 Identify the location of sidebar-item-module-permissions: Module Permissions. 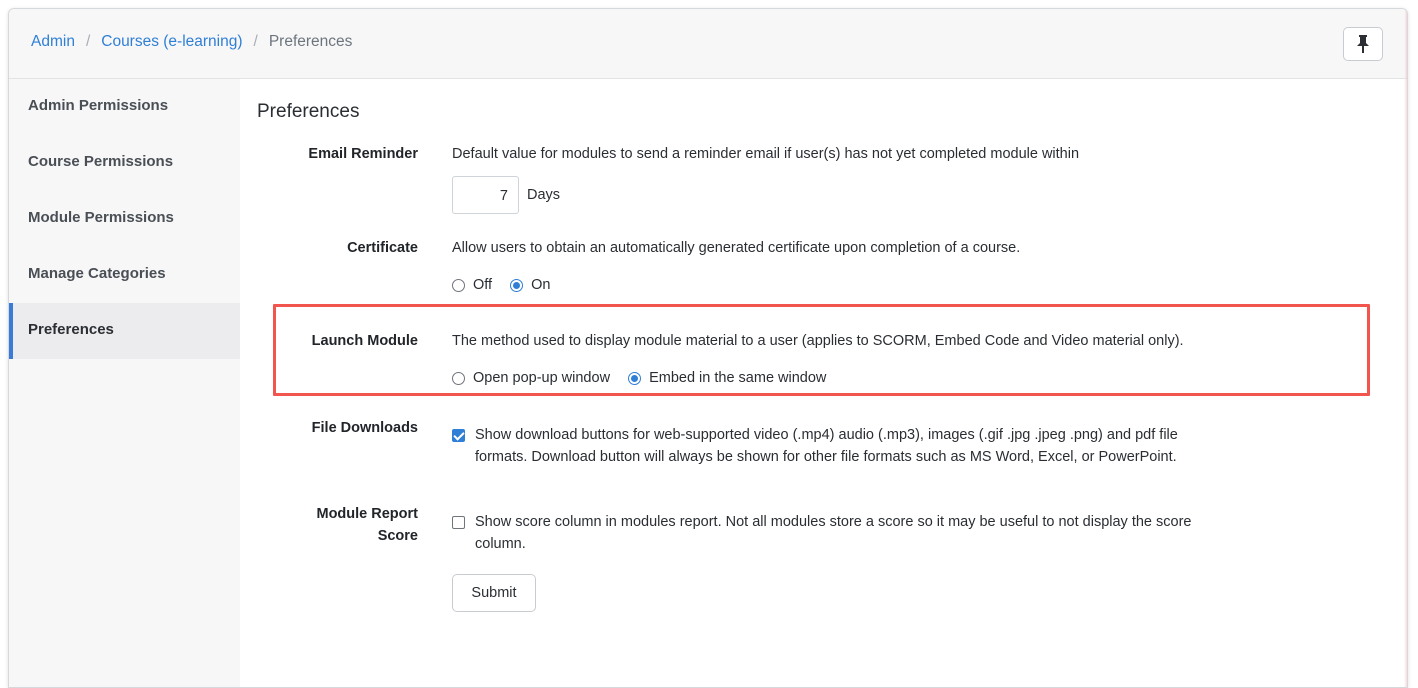
(124, 219).